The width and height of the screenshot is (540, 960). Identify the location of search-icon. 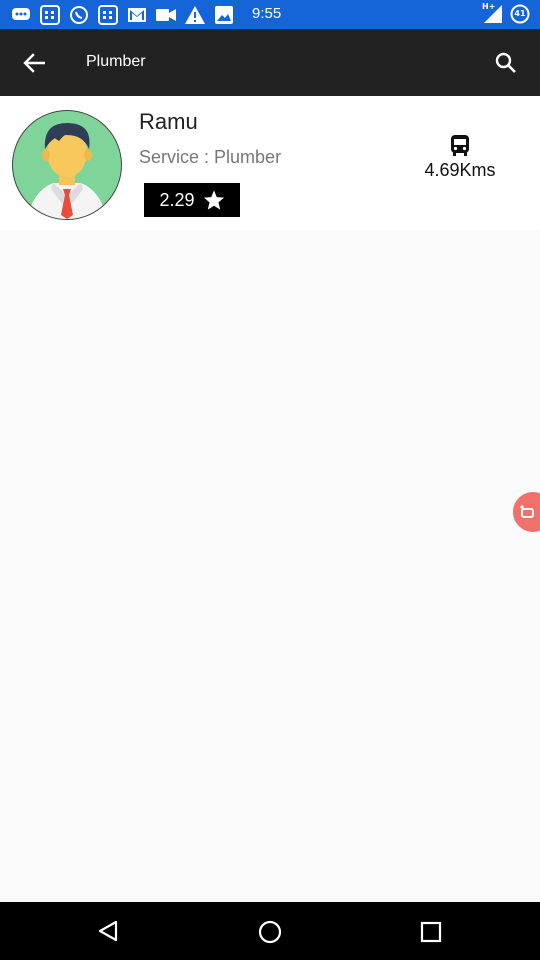
(505, 62).